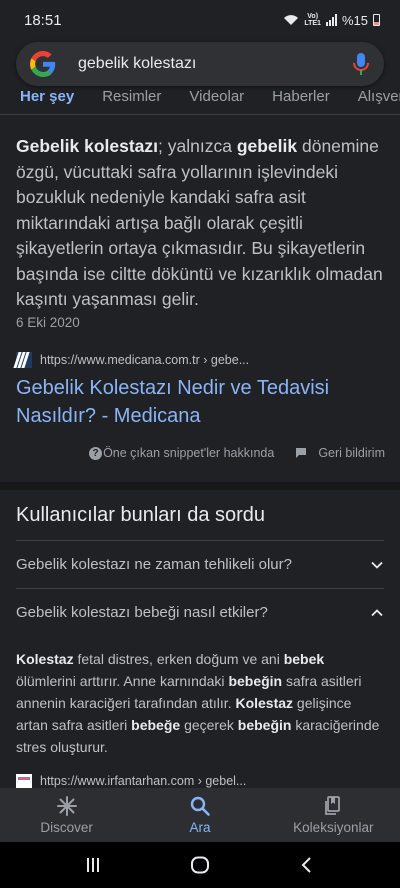 The width and height of the screenshot is (400, 888). I want to click on snippet-text-segment: ; yalnızca, so click(197, 146).